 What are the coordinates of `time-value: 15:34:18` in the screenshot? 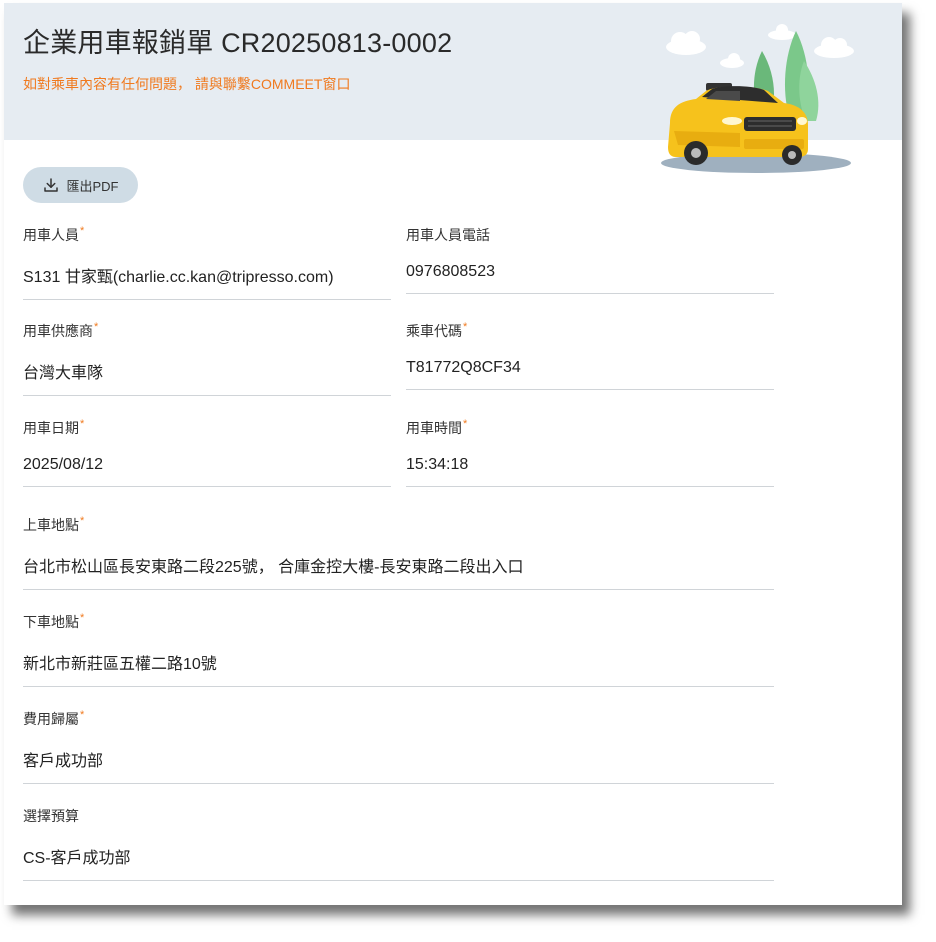 It's located at (590, 471).